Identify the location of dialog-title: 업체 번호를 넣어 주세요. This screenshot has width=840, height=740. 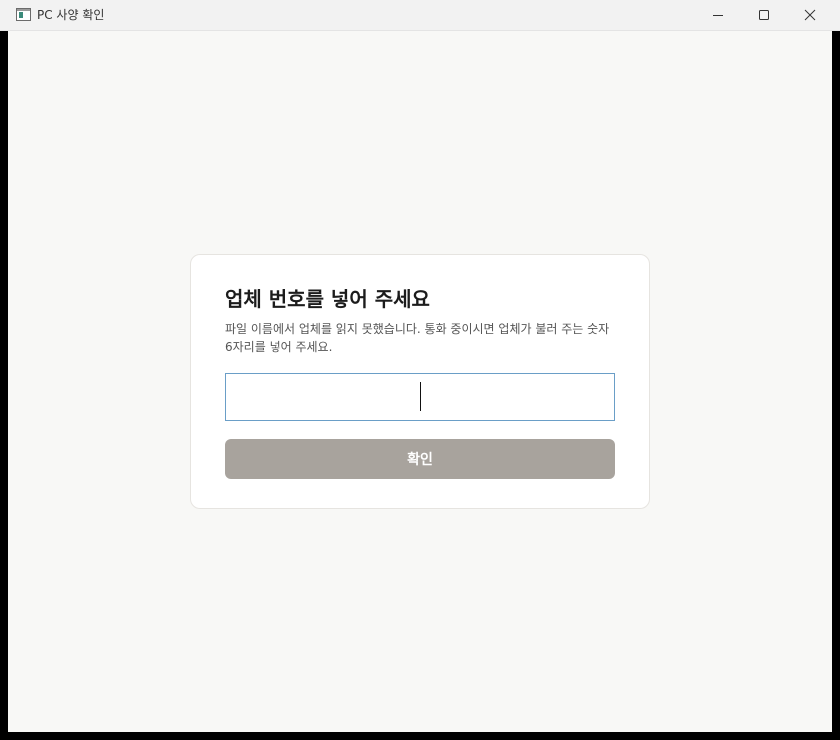
(327, 299).